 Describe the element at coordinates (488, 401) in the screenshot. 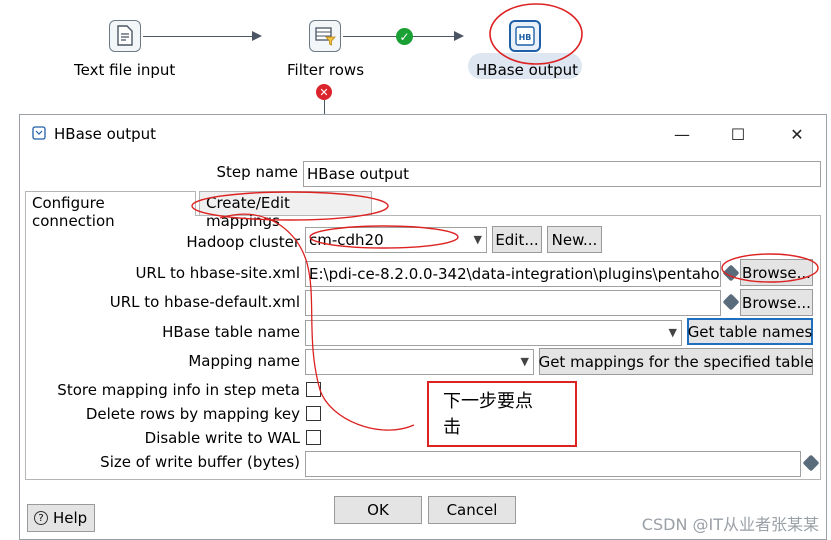

I see `annotation-note-line1: 下一步要点` at that location.